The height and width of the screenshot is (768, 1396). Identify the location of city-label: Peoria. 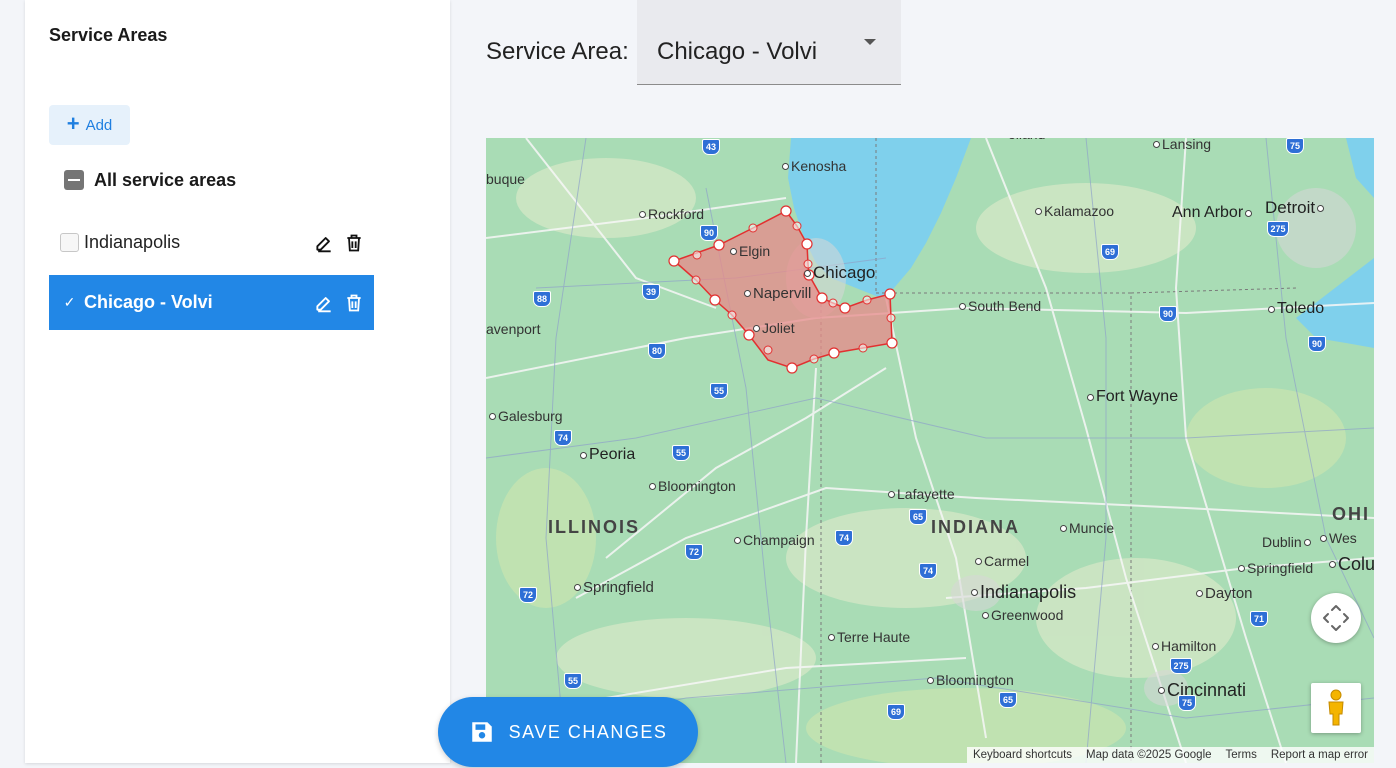
(607, 455).